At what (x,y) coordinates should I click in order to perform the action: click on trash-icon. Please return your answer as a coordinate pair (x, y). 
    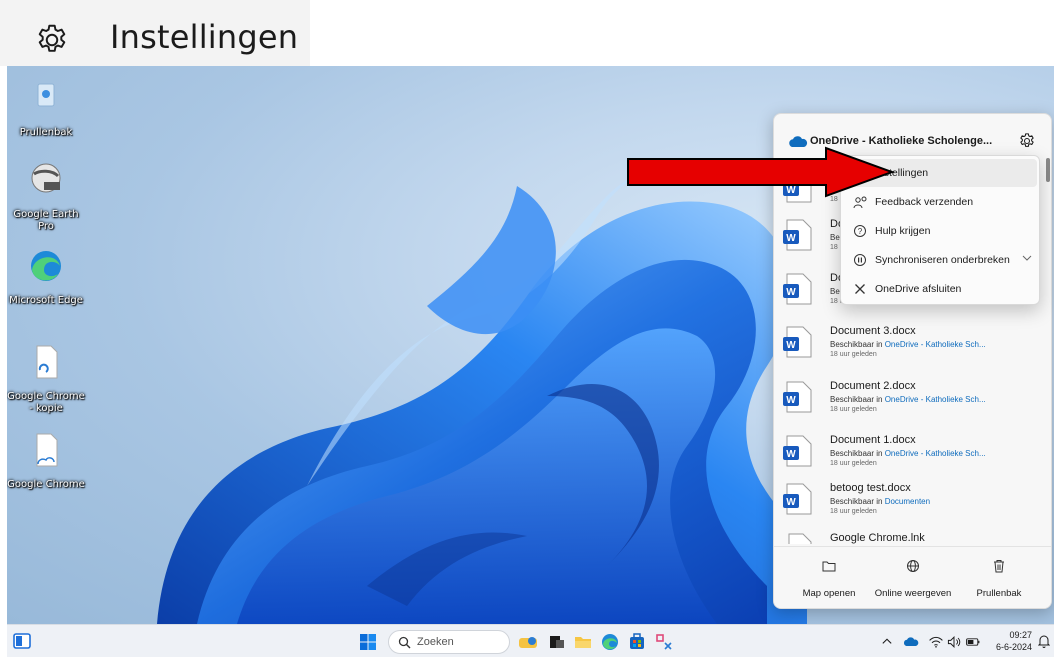
    Looking at the image, I should click on (999, 566).